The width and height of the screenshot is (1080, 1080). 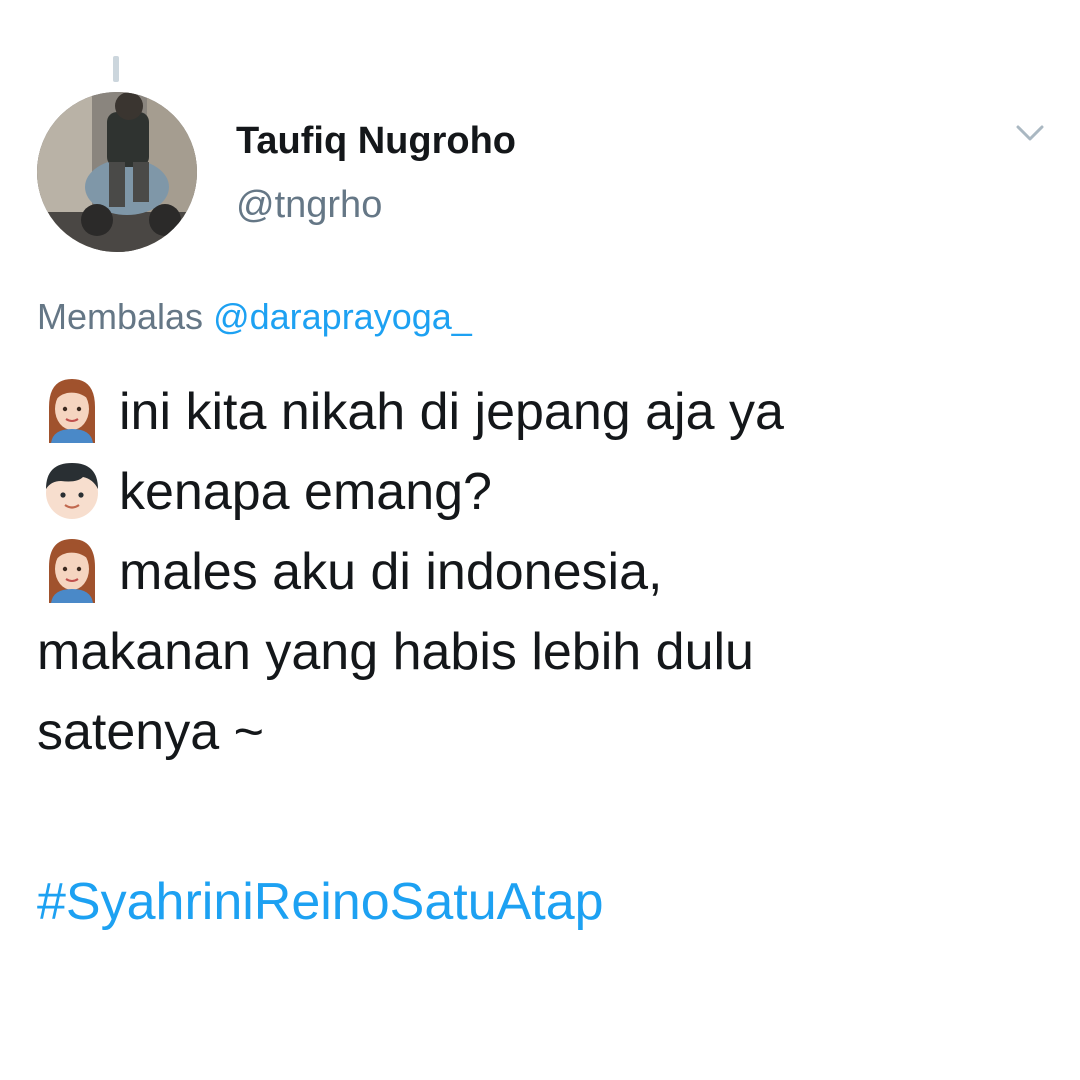 What do you see at coordinates (537, 492) in the screenshot?
I see `tweet-line: kenapa emang?` at bounding box center [537, 492].